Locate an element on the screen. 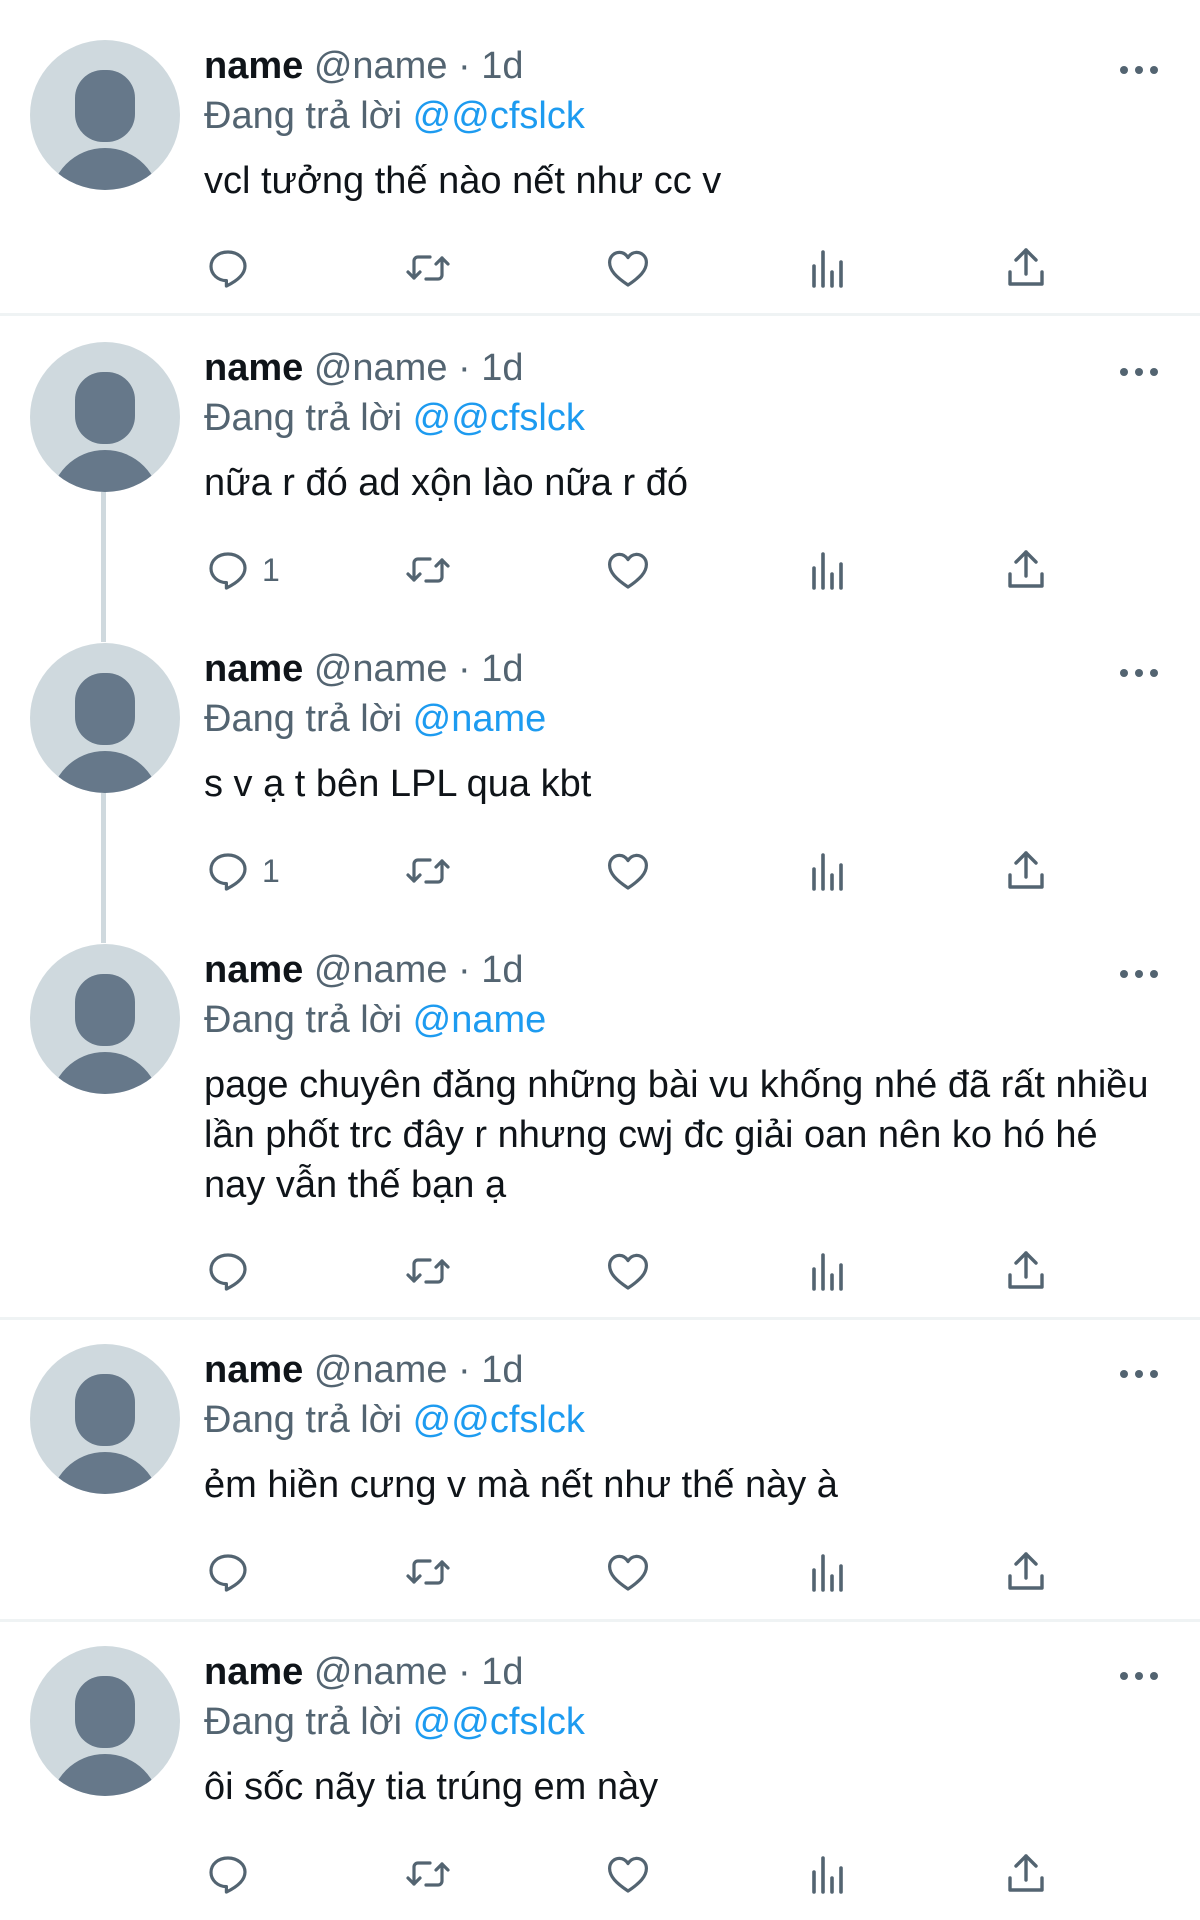 This screenshot has height=1920, width=1200. replying-to: Đang trả lời @name is located at coordinates (375, 719).